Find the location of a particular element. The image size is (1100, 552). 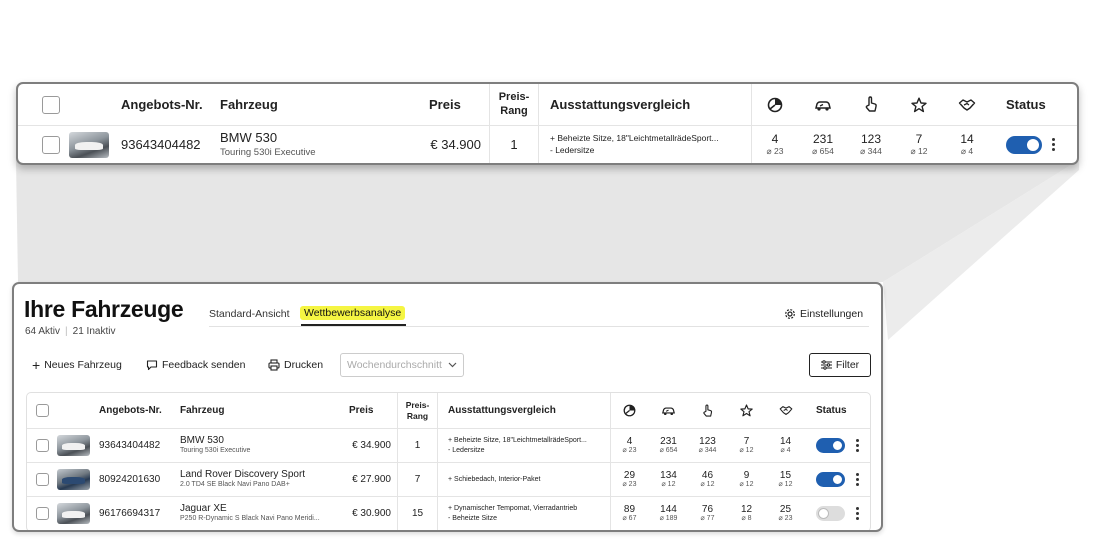

tab-competition-analysis: Wettbewerbsanalyse is located at coordinates (353, 313).